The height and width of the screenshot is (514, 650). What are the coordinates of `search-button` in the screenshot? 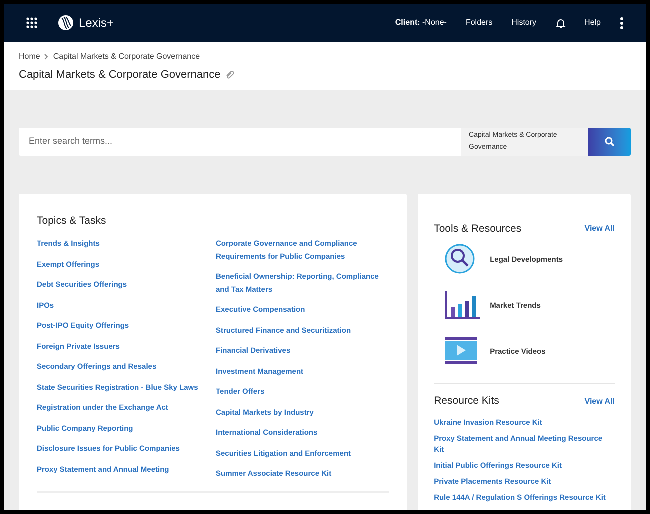 It's located at (609, 142).